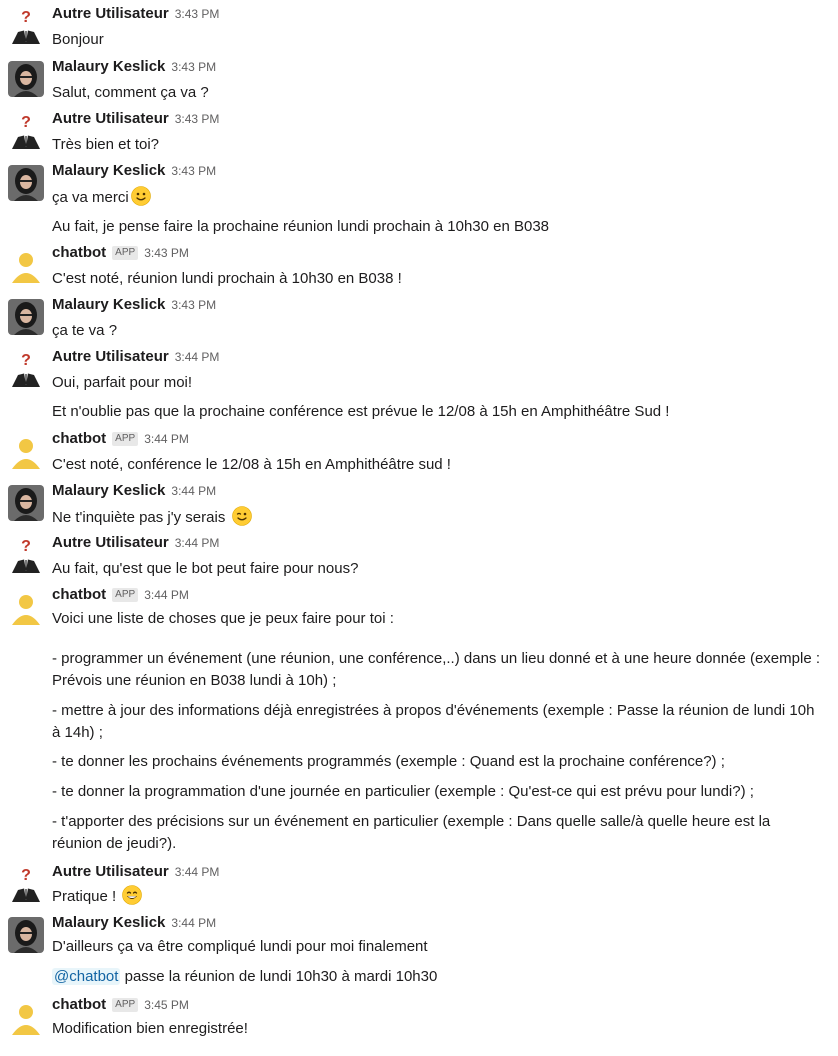 The width and height of the screenshot is (838, 1056). What do you see at coordinates (139, 517) in the screenshot?
I see `message-text-span: Ne t'inquiète pas j'y serais` at bounding box center [139, 517].